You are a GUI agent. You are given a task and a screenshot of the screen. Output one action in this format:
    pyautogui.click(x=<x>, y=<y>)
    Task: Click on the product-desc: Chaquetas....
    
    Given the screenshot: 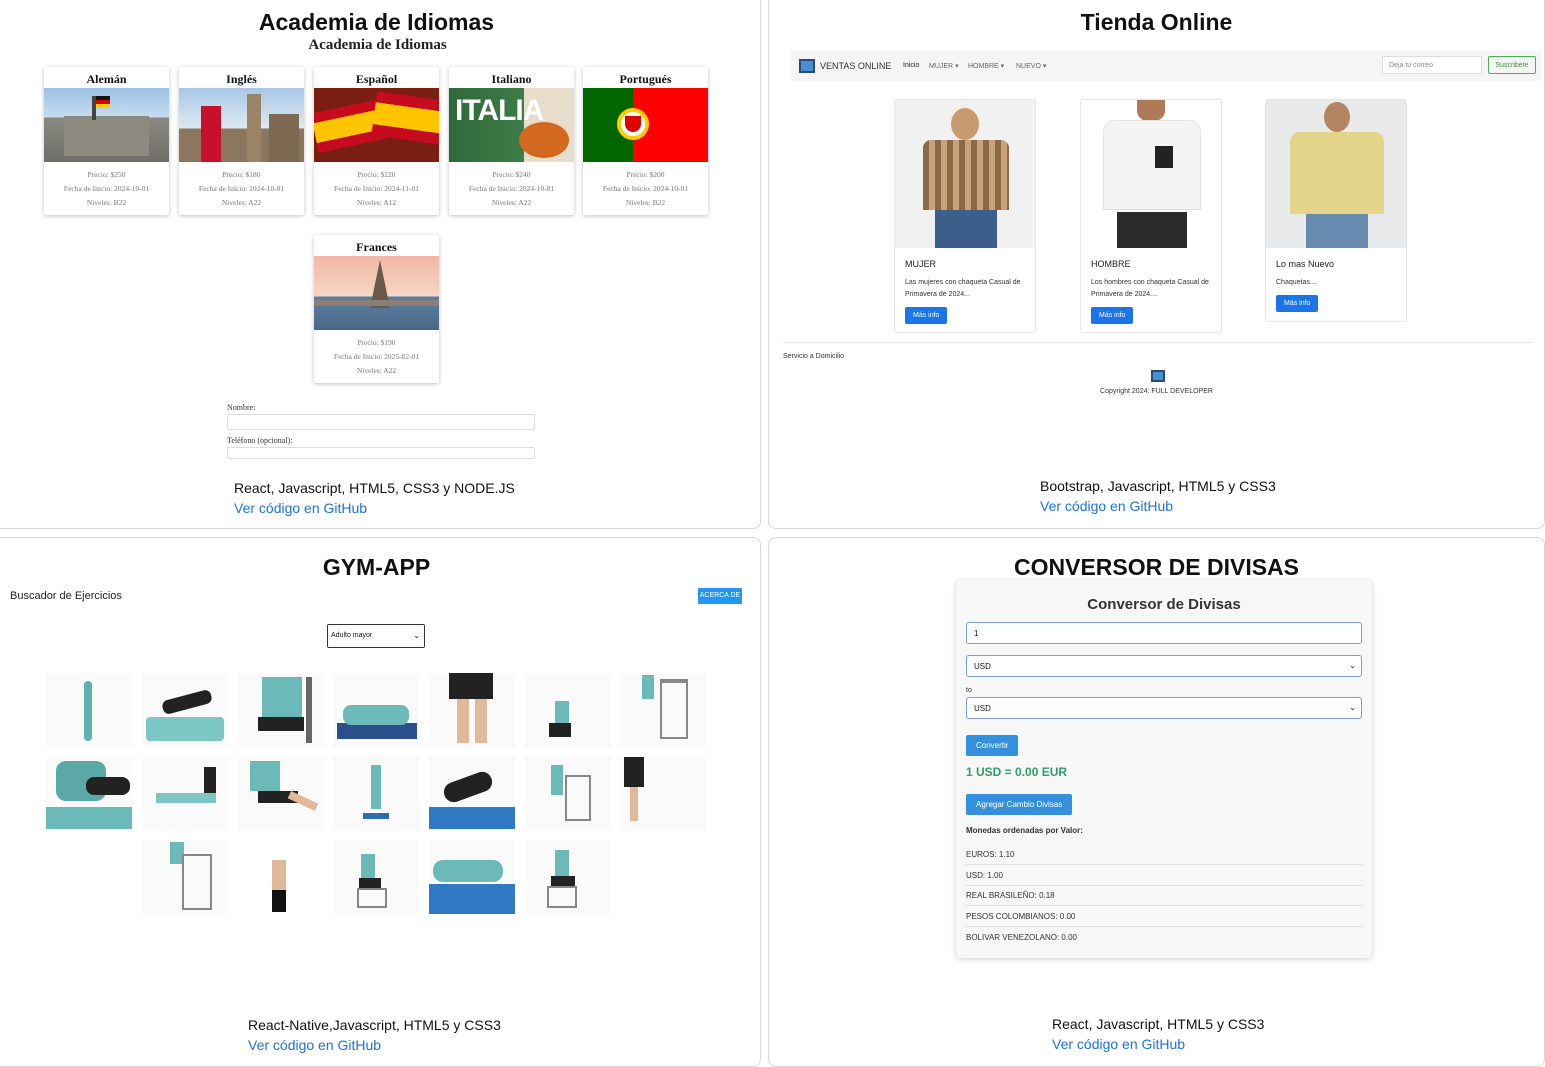 What is the action you would take?
    pyautogui.click(x=1297, y=282)
    